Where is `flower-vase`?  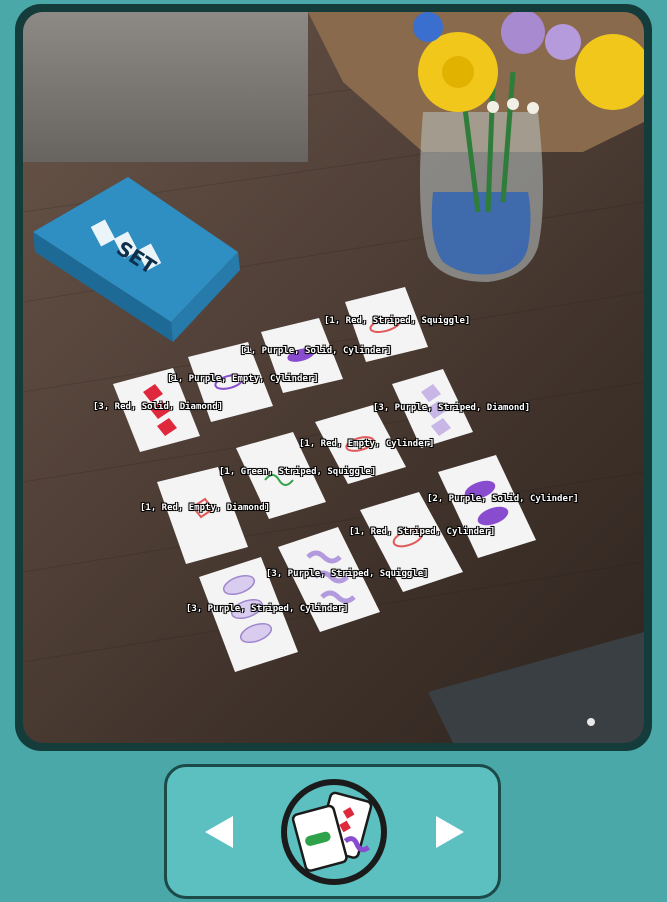
flower-vase is located at coordinates (528, 147).